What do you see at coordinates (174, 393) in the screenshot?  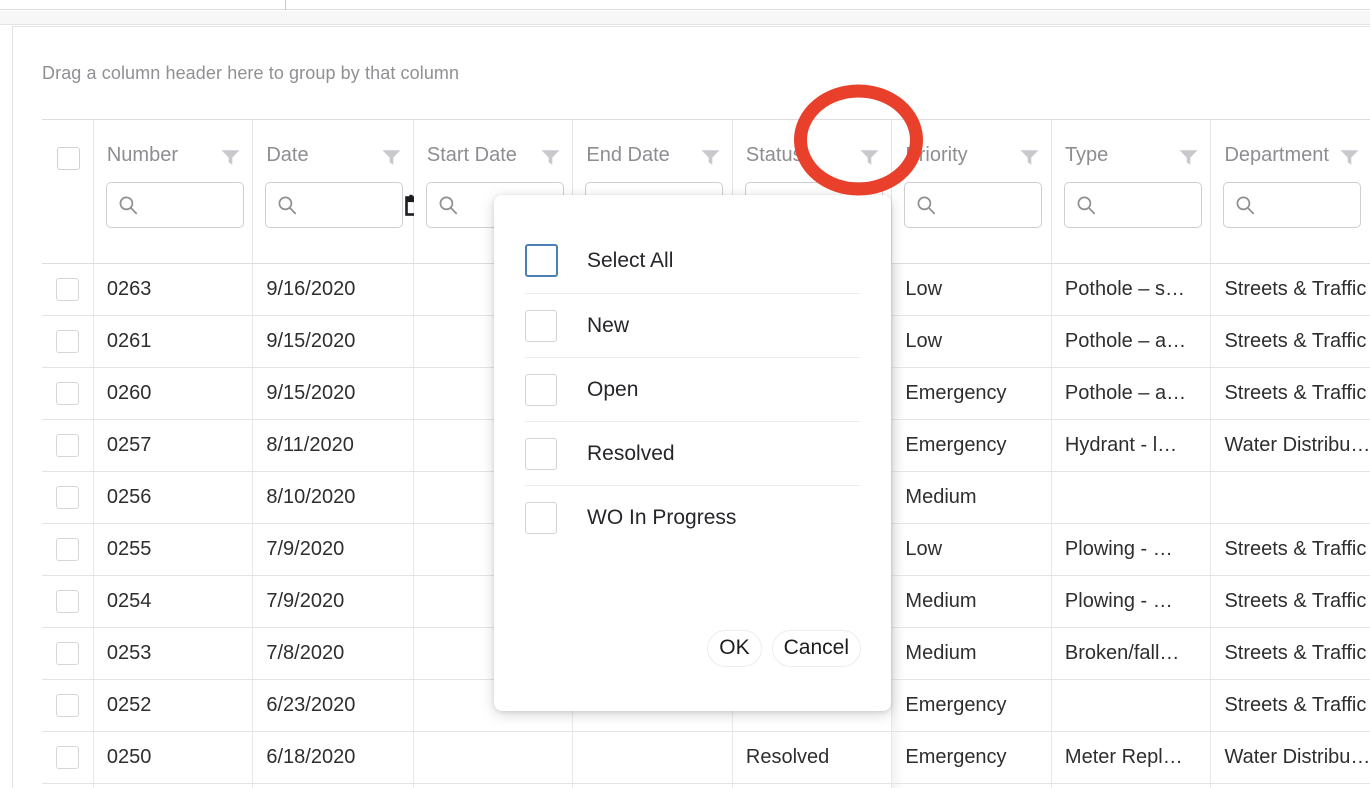 I see `cell-number: 0260` at bounding box center [174, 393].